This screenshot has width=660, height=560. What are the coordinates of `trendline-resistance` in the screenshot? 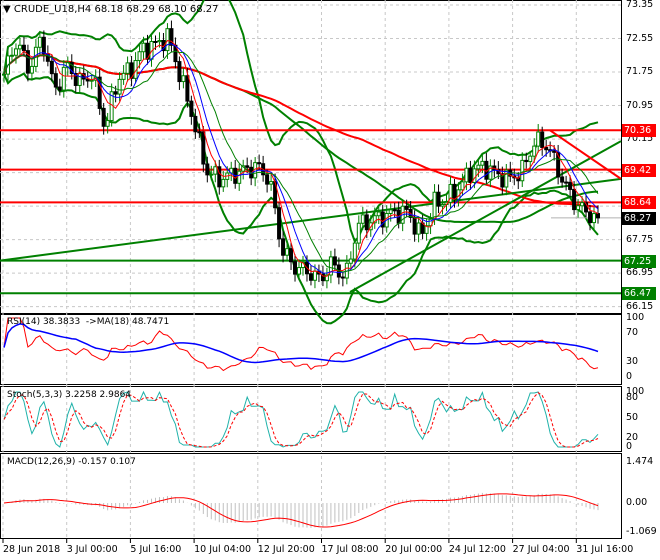 It's located at (585, 154).